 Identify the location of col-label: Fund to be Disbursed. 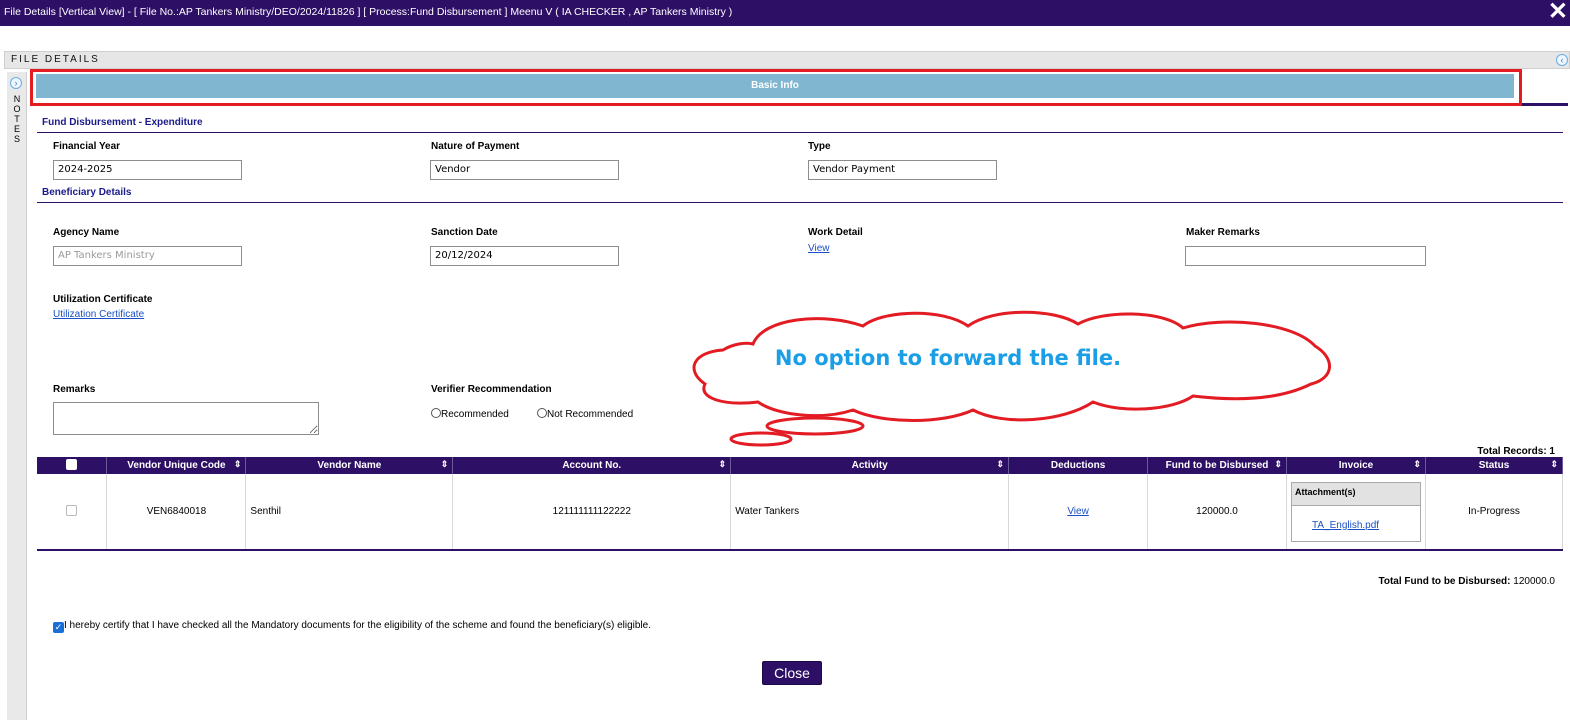
(1217, 465).